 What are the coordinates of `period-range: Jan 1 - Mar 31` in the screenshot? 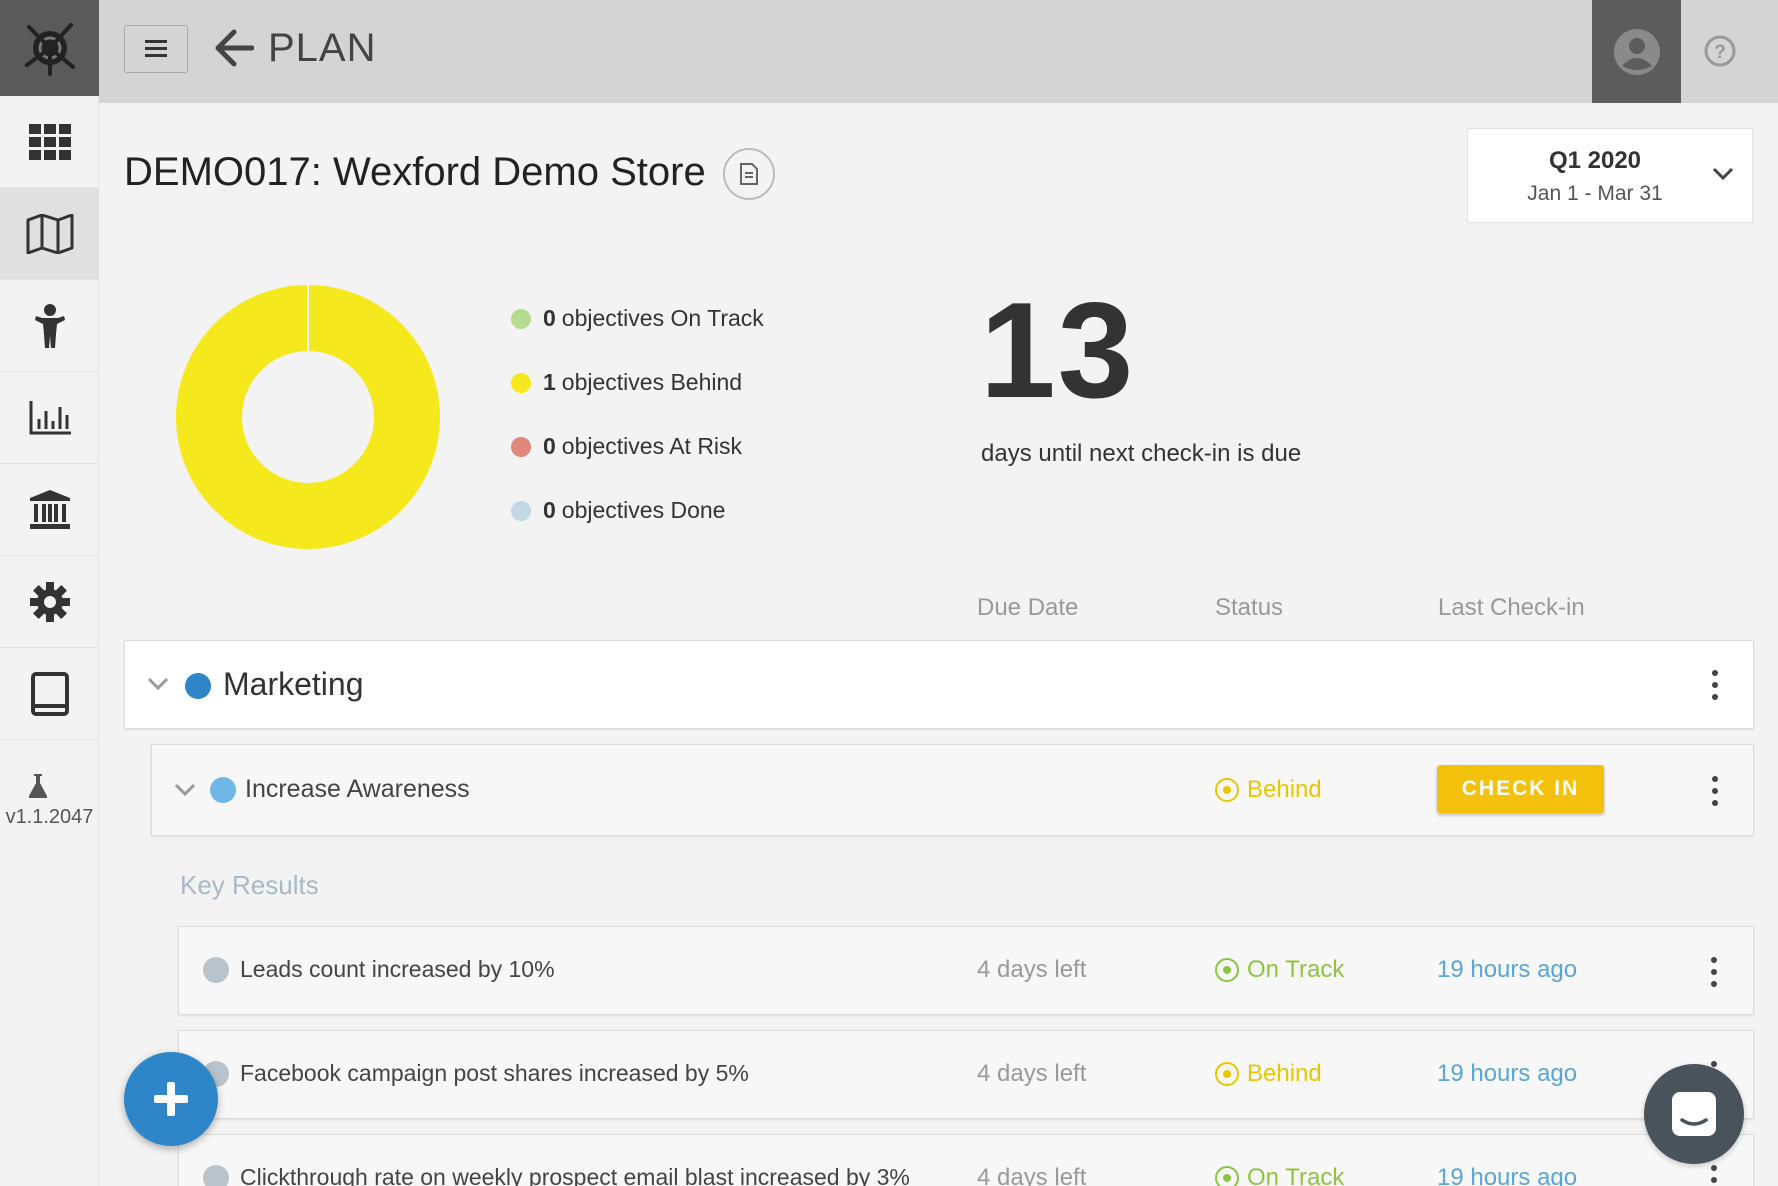 It's located at (1595, 193).